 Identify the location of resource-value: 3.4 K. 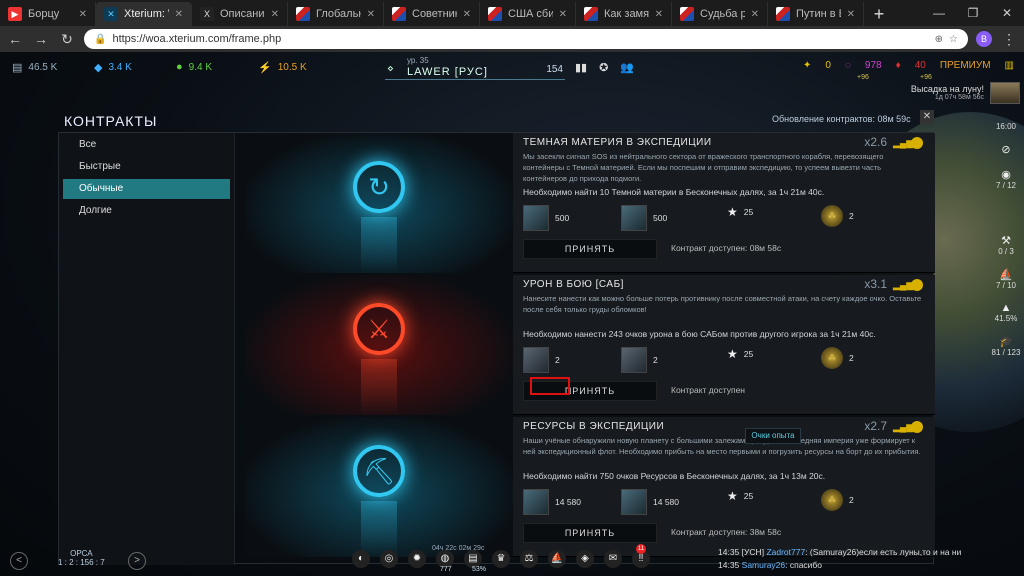
(120, 67).